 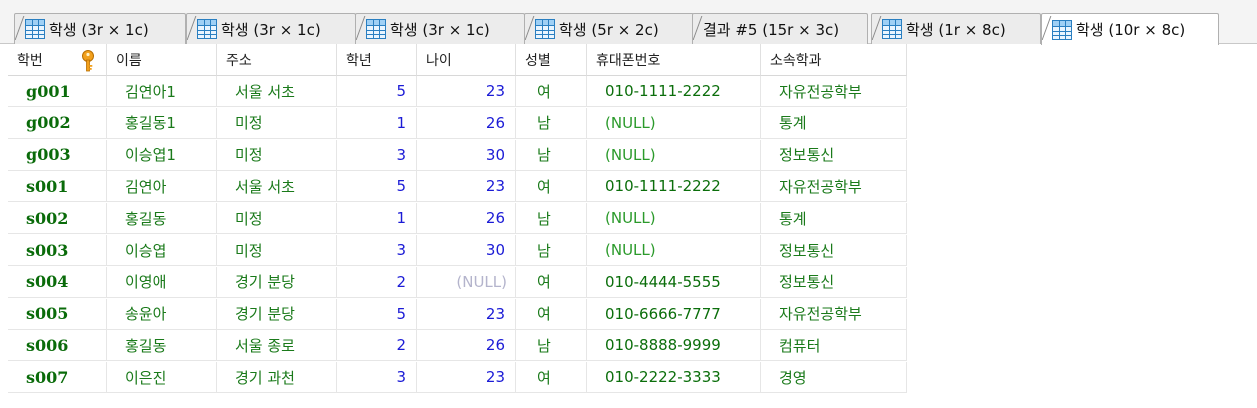 I want to click on table-row: g003 이승엽1 미정 3 30 남 (NULL) 정보통신, so click(x=457, y=155).